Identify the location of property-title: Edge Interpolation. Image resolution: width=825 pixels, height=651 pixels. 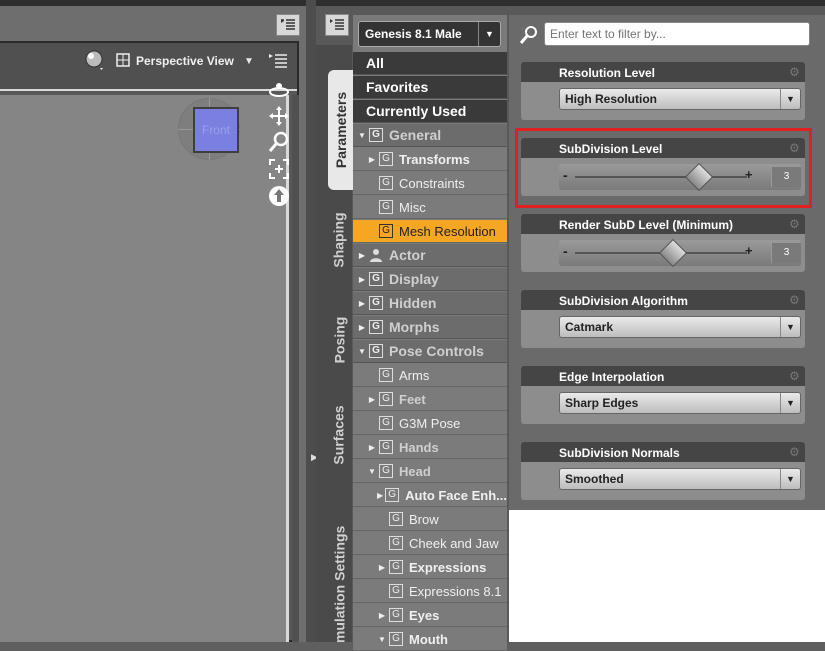
(612, 377).